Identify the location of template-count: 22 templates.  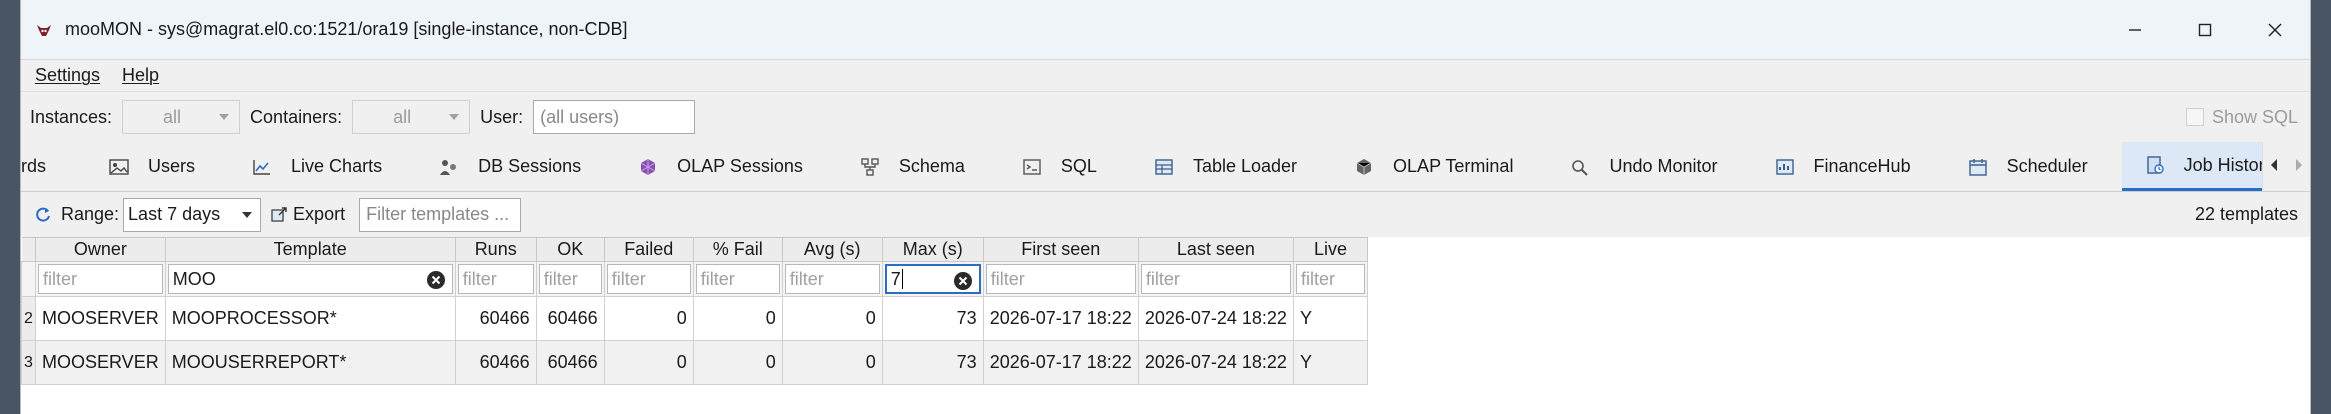
(2246, 214).